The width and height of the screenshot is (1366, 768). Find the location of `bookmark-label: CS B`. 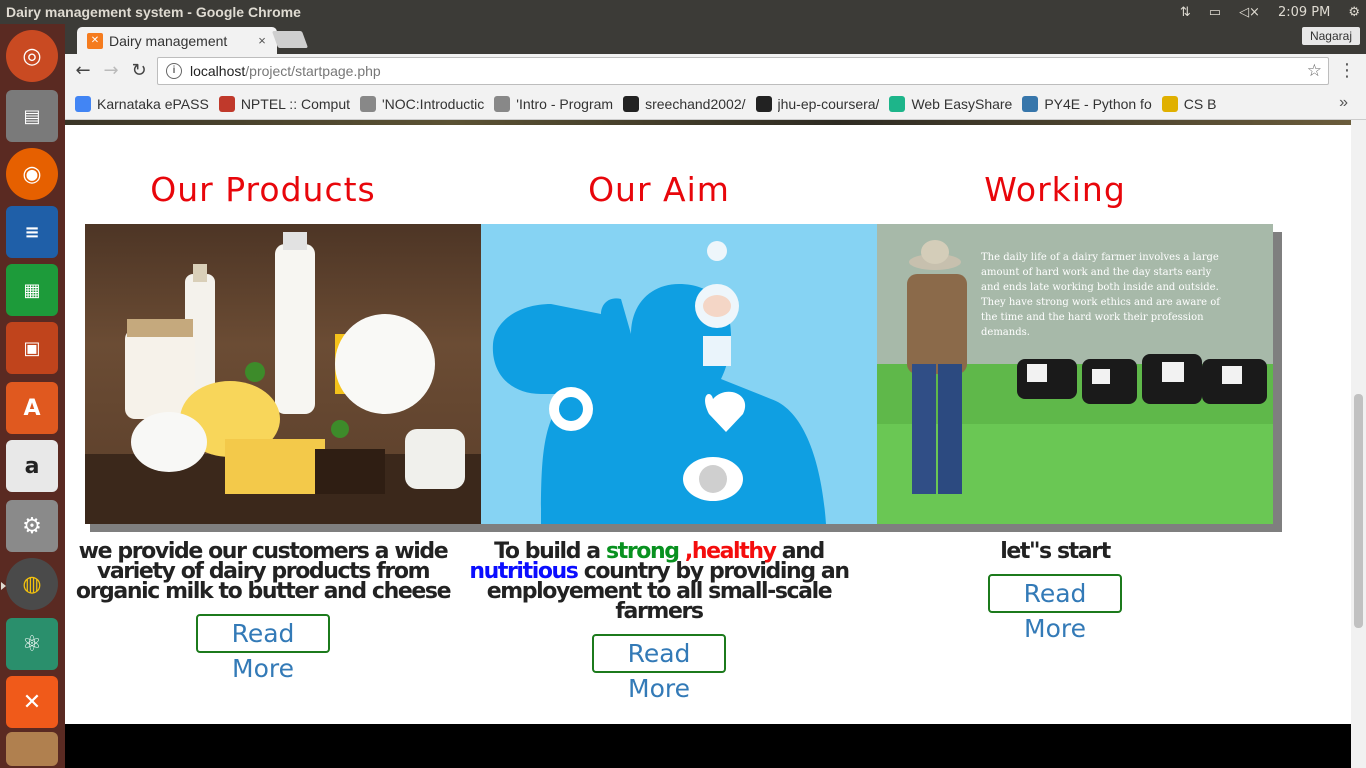

bookmark-label: CS B is located at coordinates (1200, 103).